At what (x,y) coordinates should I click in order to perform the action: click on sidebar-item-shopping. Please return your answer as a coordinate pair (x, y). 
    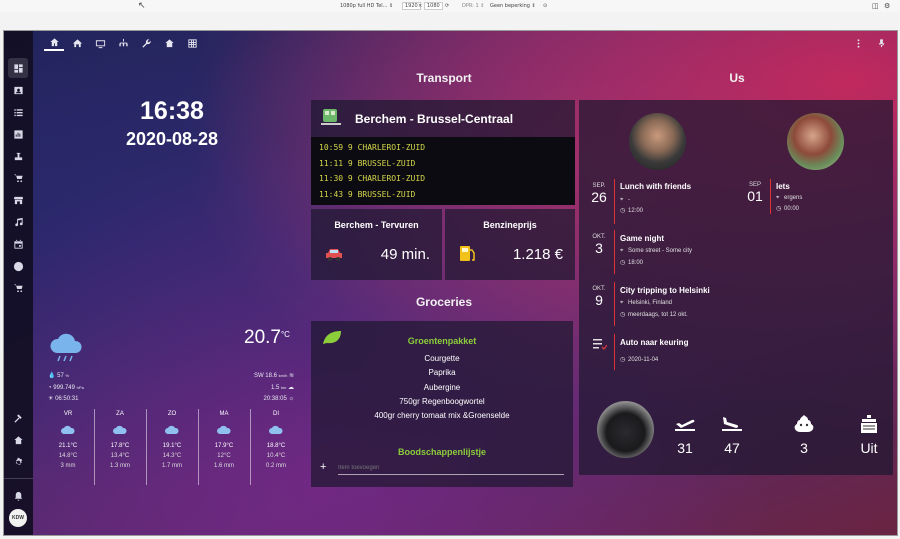
    Looking at the image, I should click on (18, 178).